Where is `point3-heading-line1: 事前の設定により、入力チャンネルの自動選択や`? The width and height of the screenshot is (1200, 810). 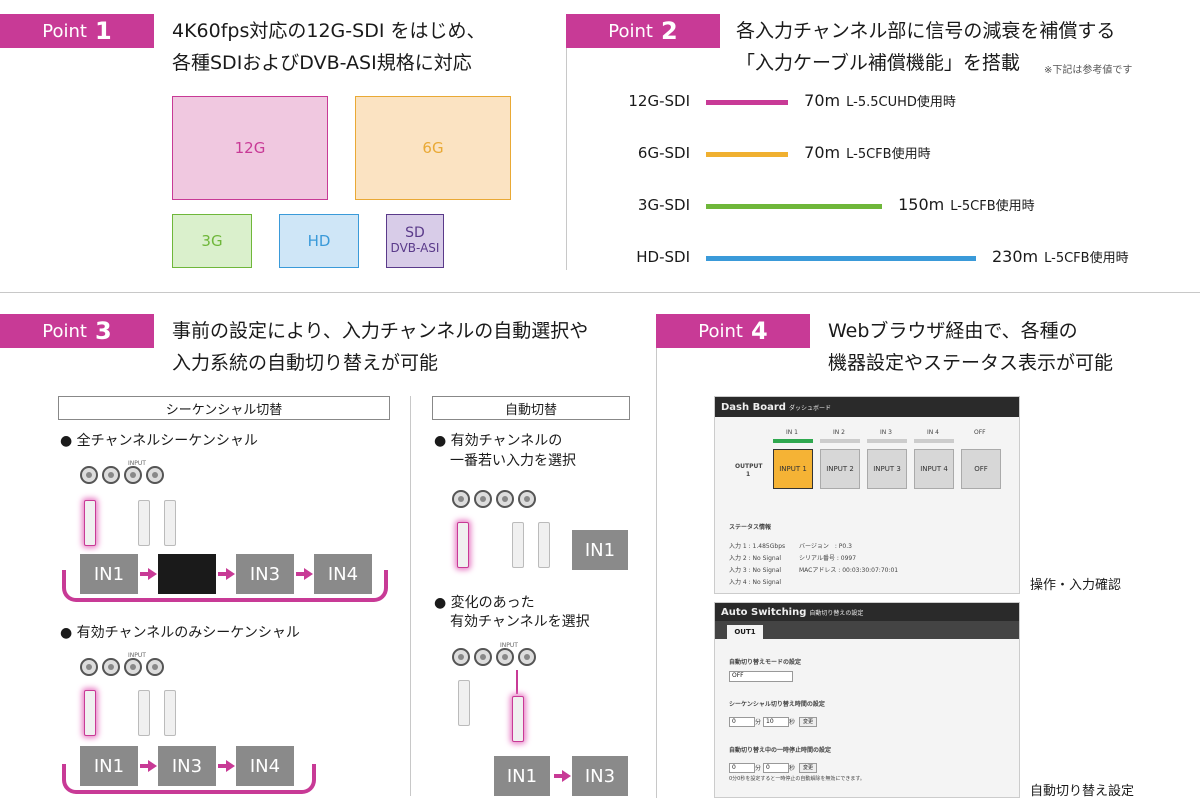
point3-heading-line1: 事前の設定により、入力チャンネルの自動選択や is located at coordinates (380, 331).